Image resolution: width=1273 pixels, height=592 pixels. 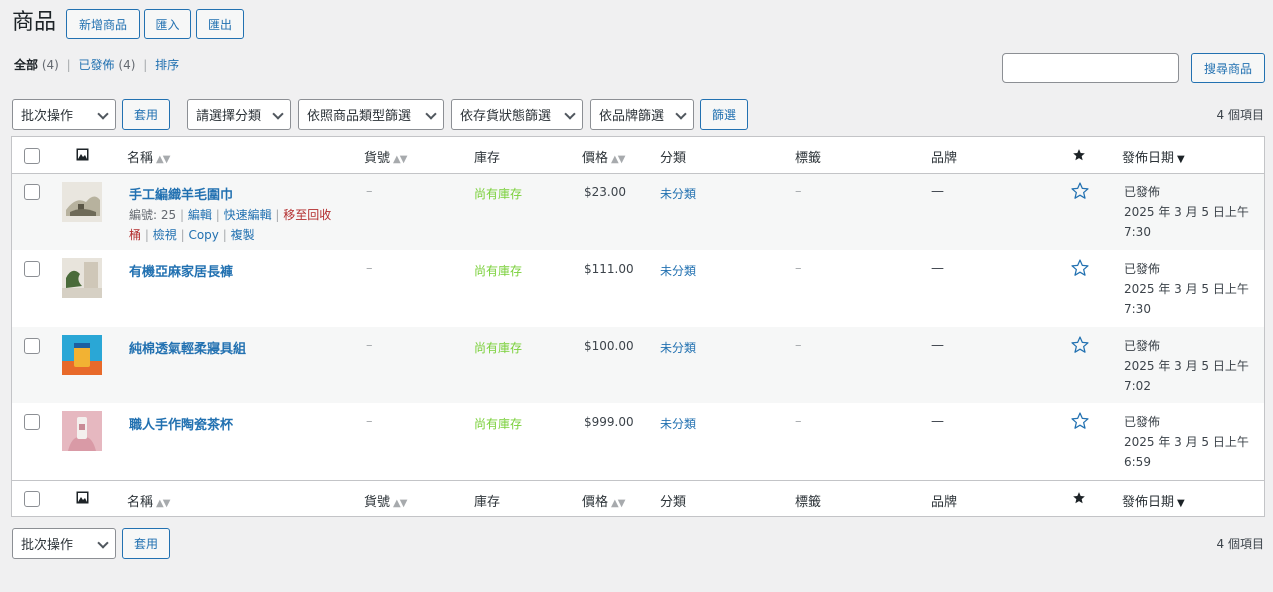 I want to click on search-input, so click(x=1090, y=68).